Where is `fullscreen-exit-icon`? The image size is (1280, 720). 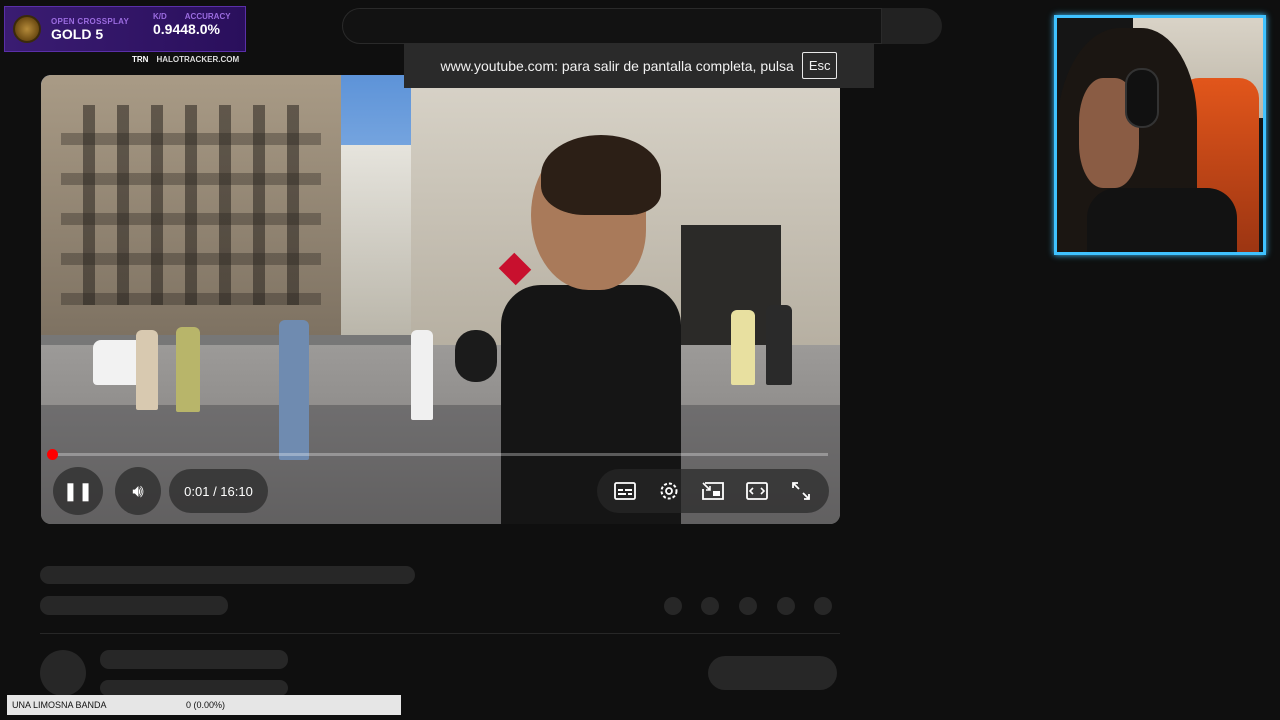 fullscreen-exit-icon is located at coordinates (801, 491).